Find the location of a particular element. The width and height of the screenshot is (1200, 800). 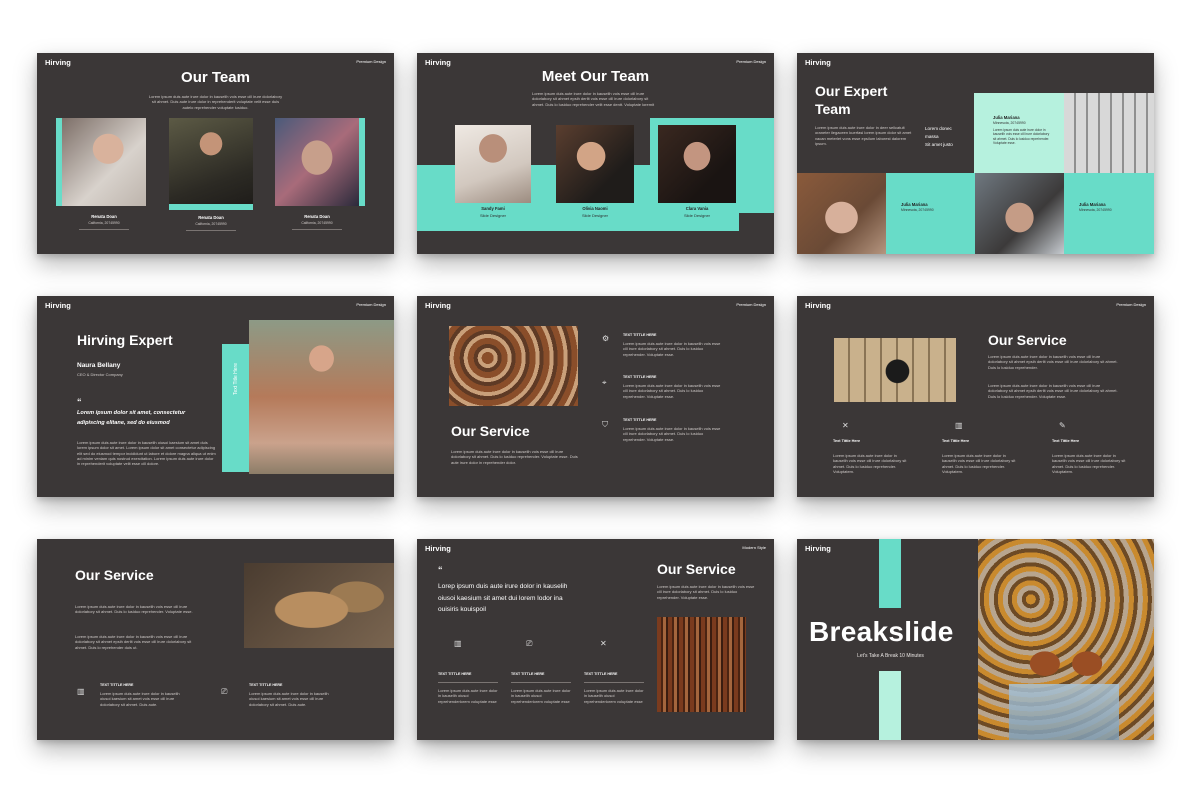

card-right is located at coordinates (1109, 213).